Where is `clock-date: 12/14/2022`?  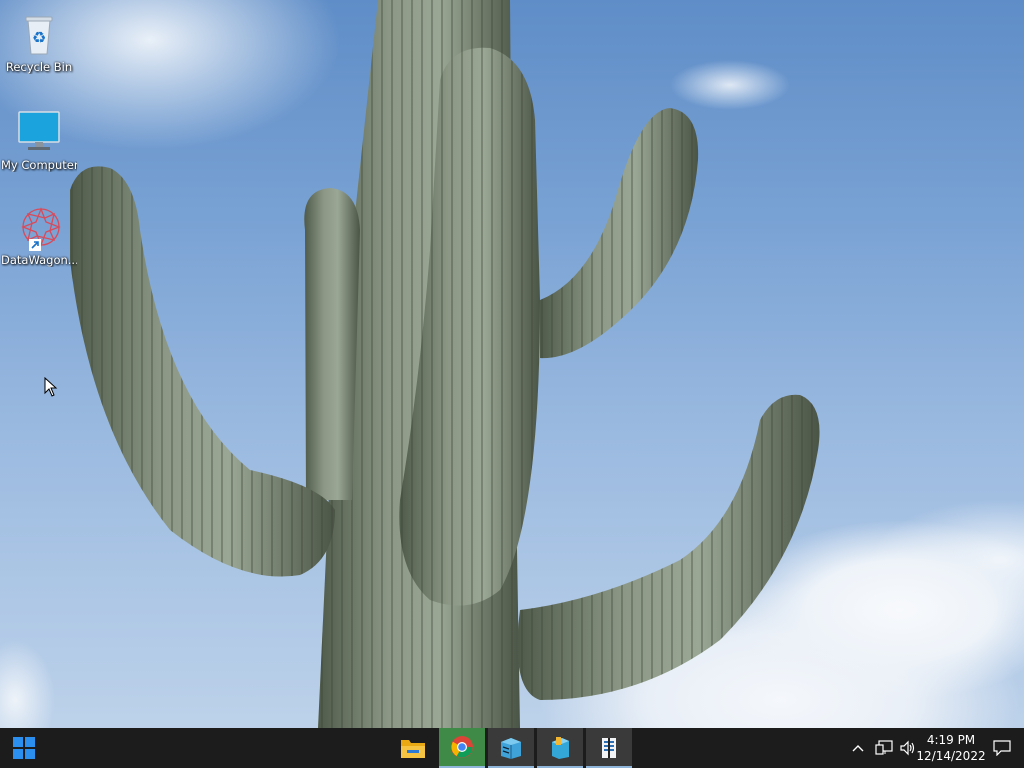
clock-date: 12/14/2022 is located at coordinates (951, 756).